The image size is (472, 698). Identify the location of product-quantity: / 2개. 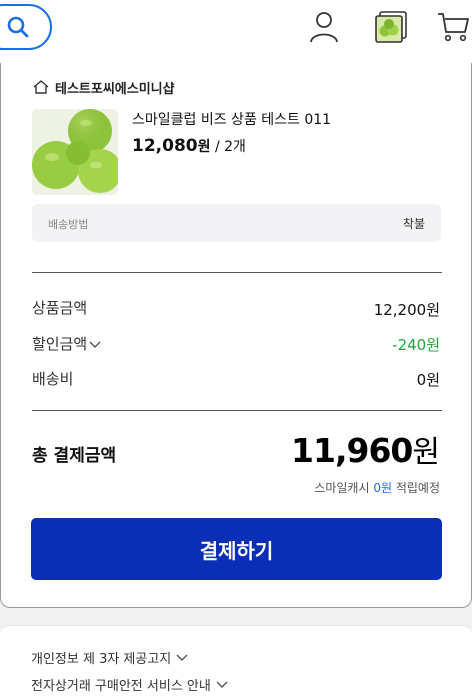
(230, 147).